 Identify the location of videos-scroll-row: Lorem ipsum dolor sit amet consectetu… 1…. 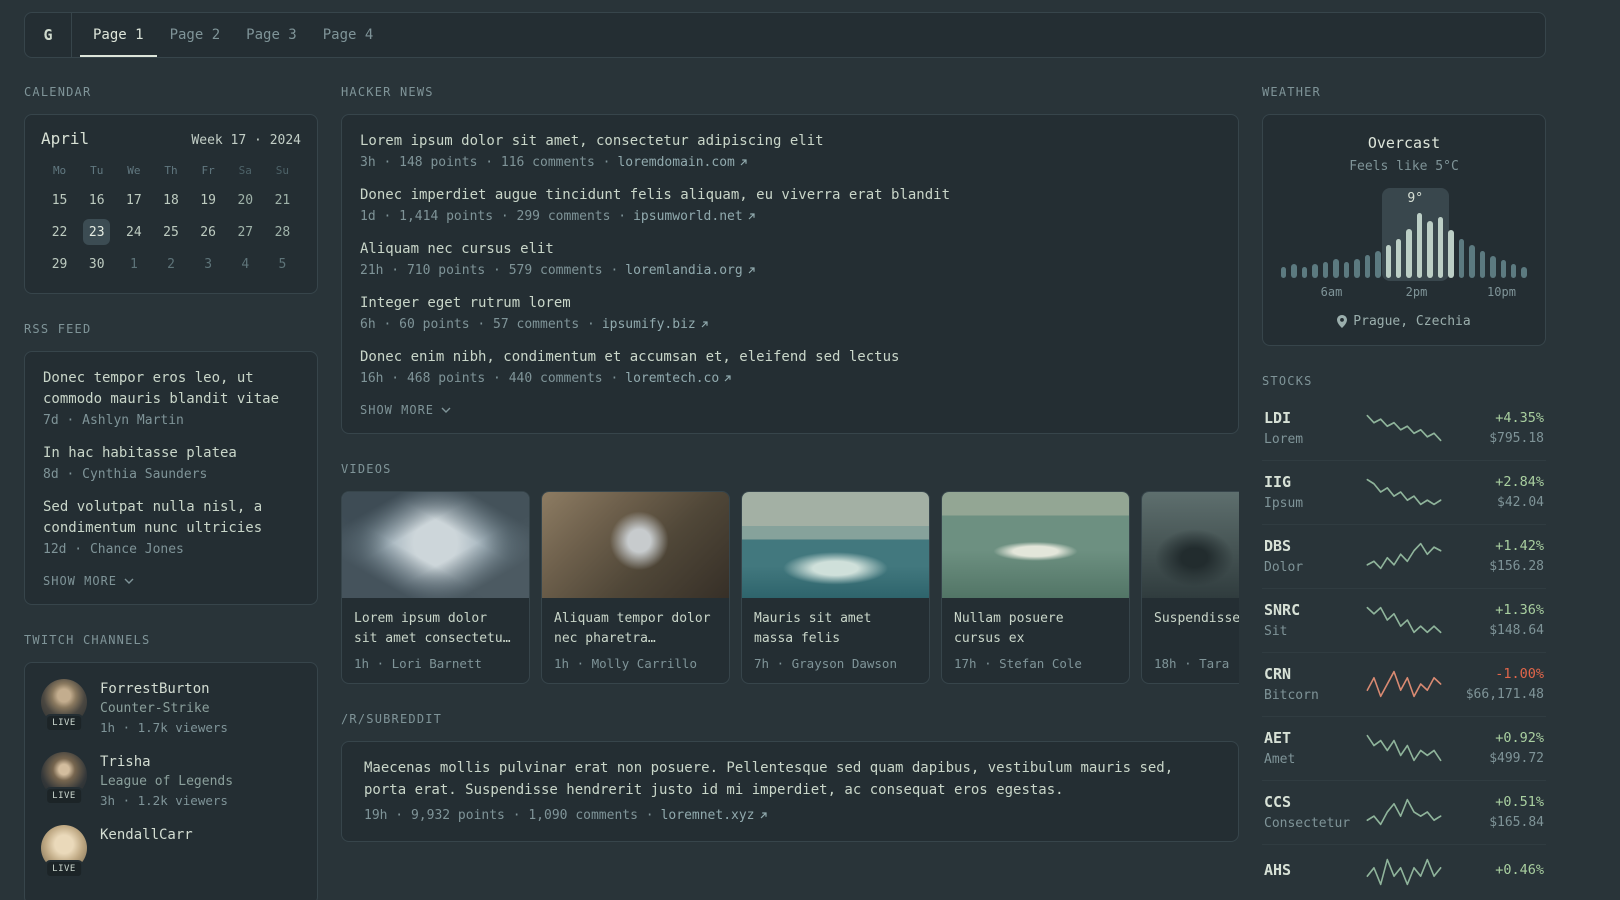
(790, 588).